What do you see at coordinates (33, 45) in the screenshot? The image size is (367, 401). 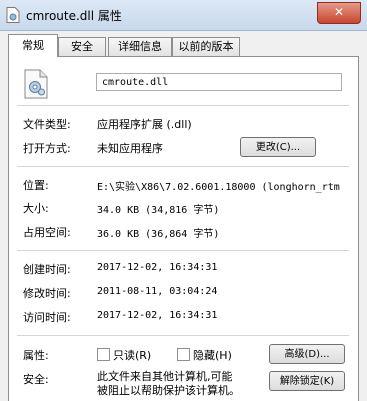 I see `tab-general: 常规` at bounding box center [33, 45].